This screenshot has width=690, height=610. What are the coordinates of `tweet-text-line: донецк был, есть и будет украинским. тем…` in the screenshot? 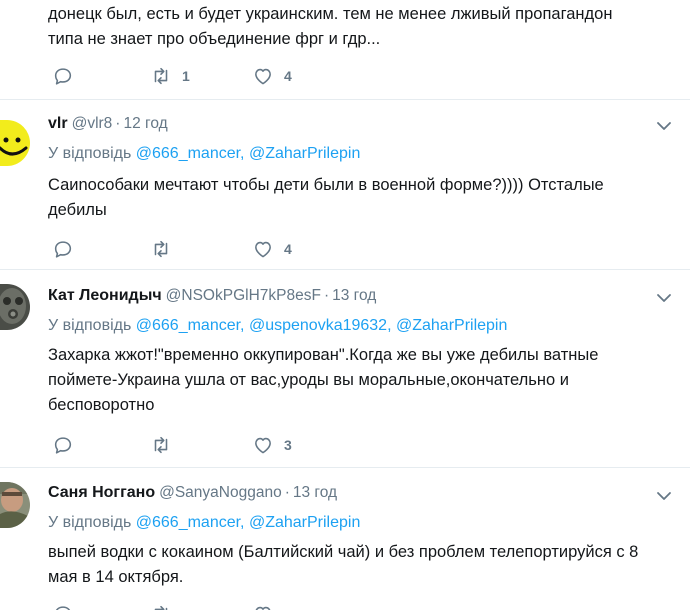 It's located at (330, 14).